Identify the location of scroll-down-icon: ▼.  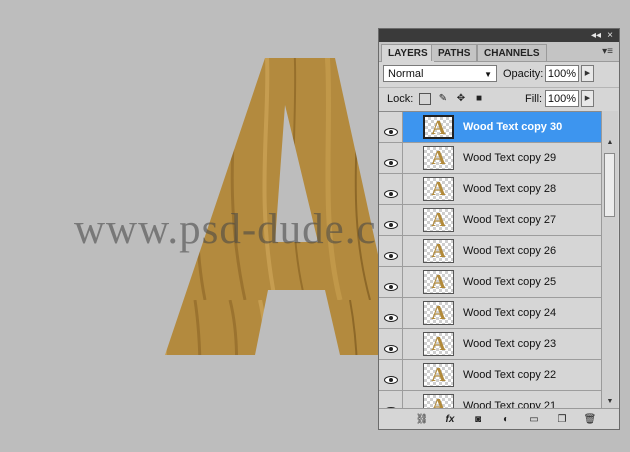
(610, 402).